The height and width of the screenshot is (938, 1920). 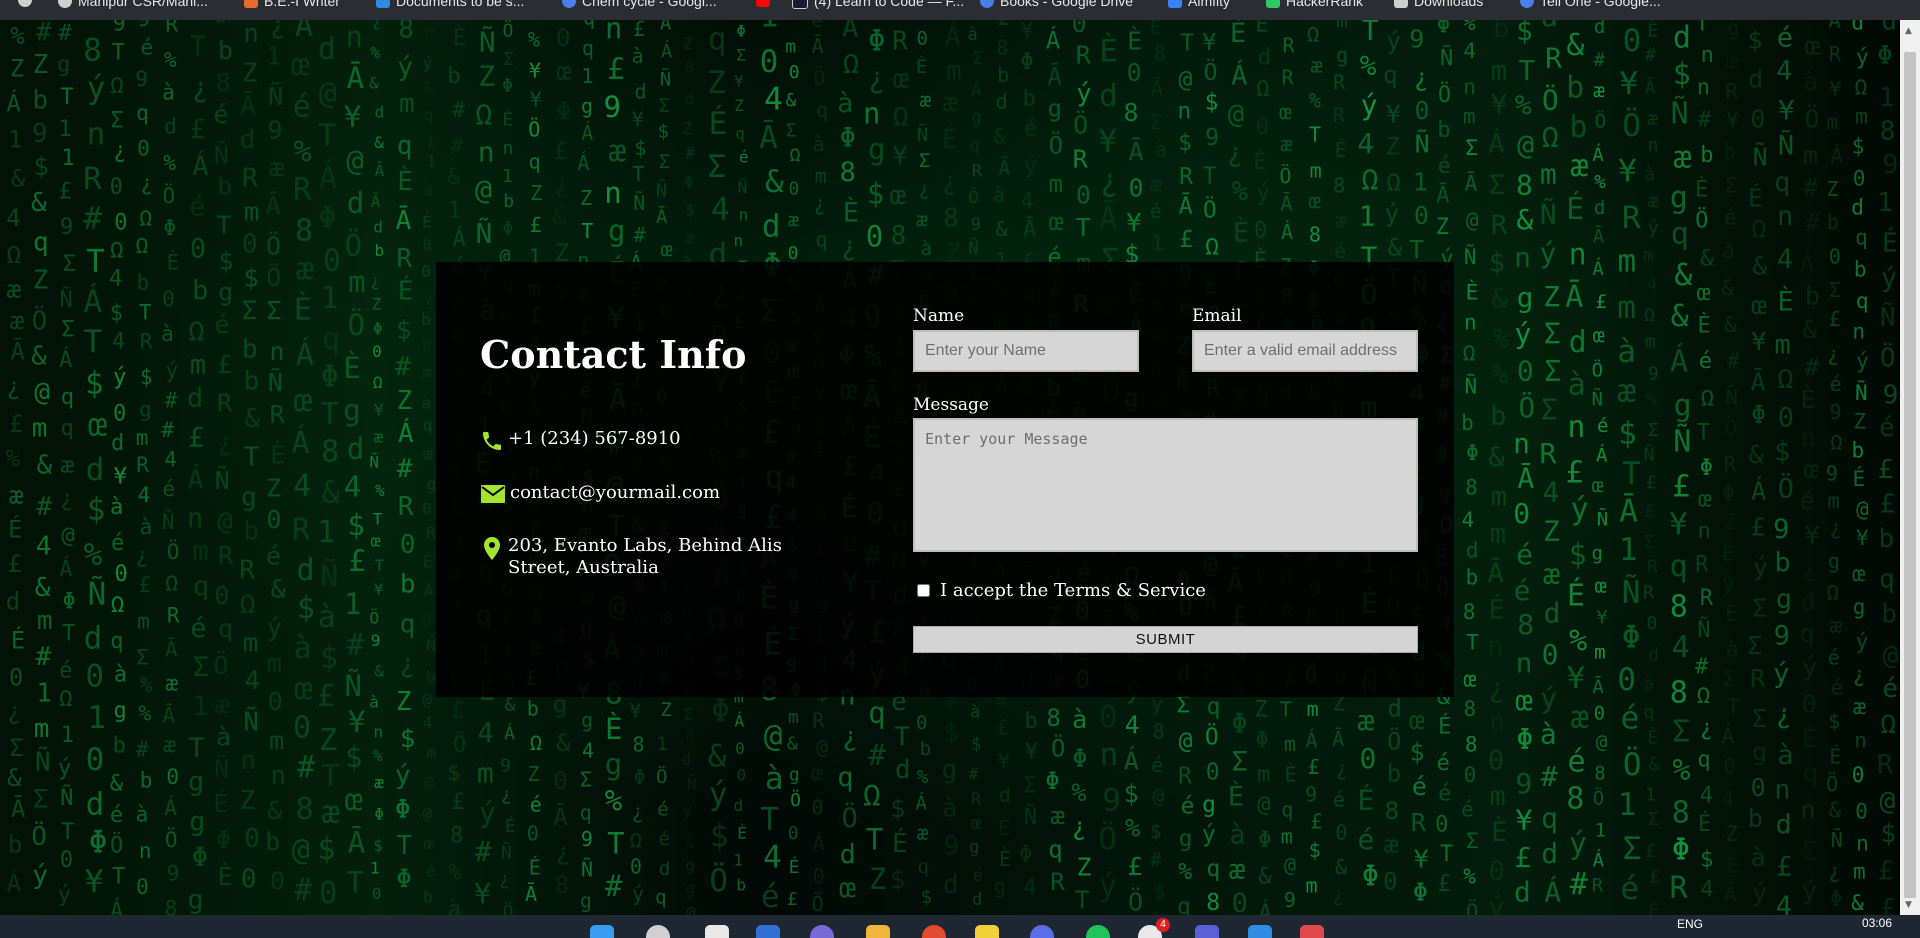 What do you see at coordinates (1314, 4) in the screenshot?
I see `bookmark-item: HackerRank` at bounding box center [1314, 4].